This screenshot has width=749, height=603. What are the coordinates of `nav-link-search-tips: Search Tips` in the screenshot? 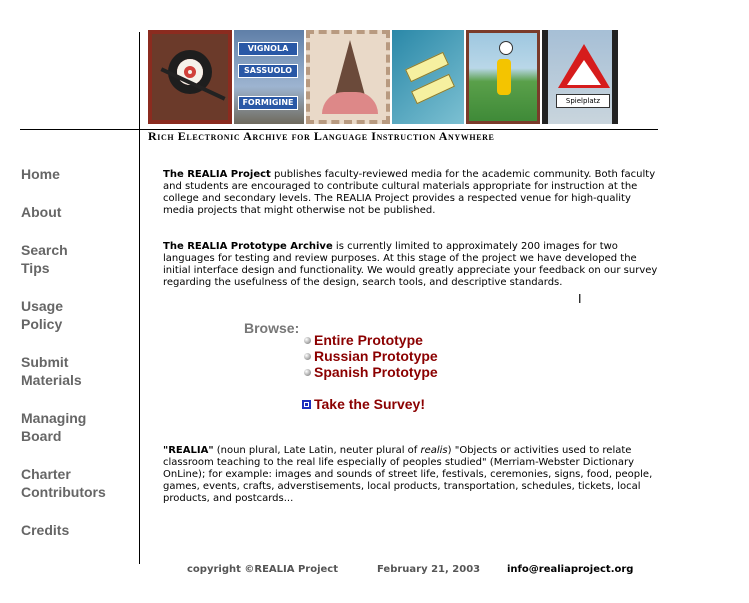 It's located at (76, 259).